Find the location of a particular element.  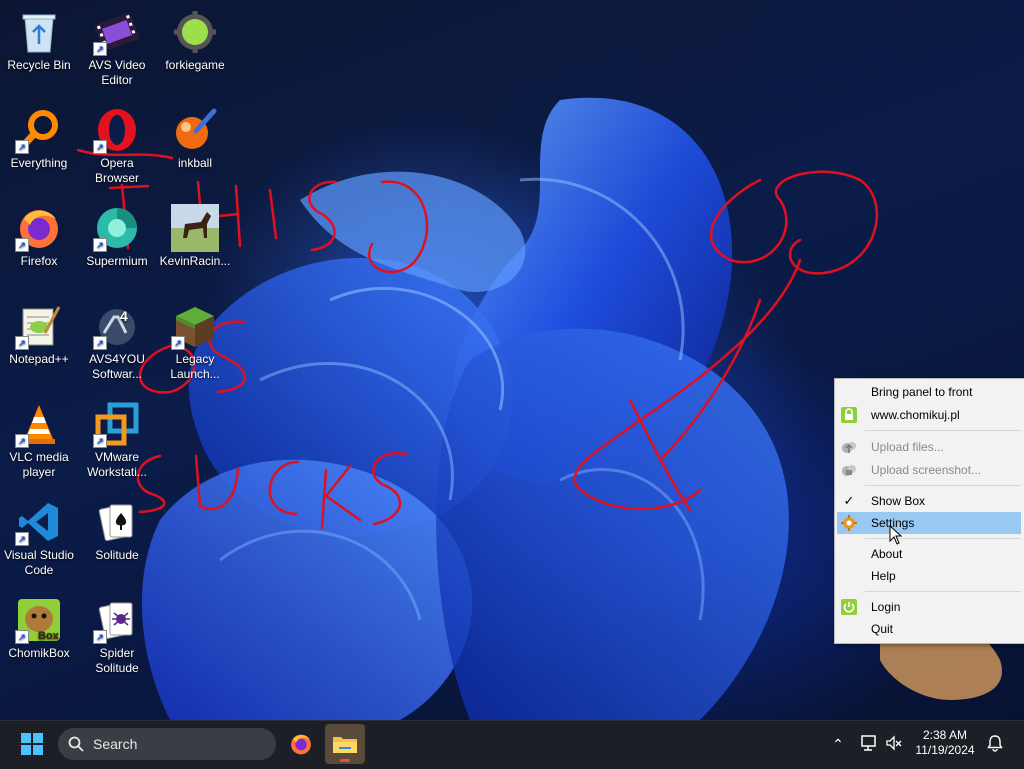

file-explorer-icon is located at coordinates (345, 745).